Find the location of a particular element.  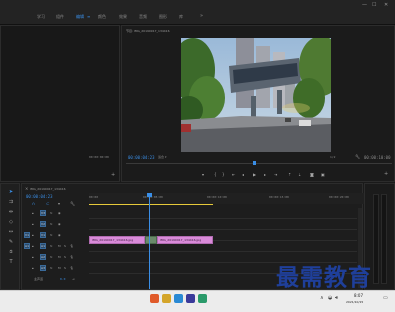

taskbar-date: 2021/10/15 is located at coordinates (354, 302).